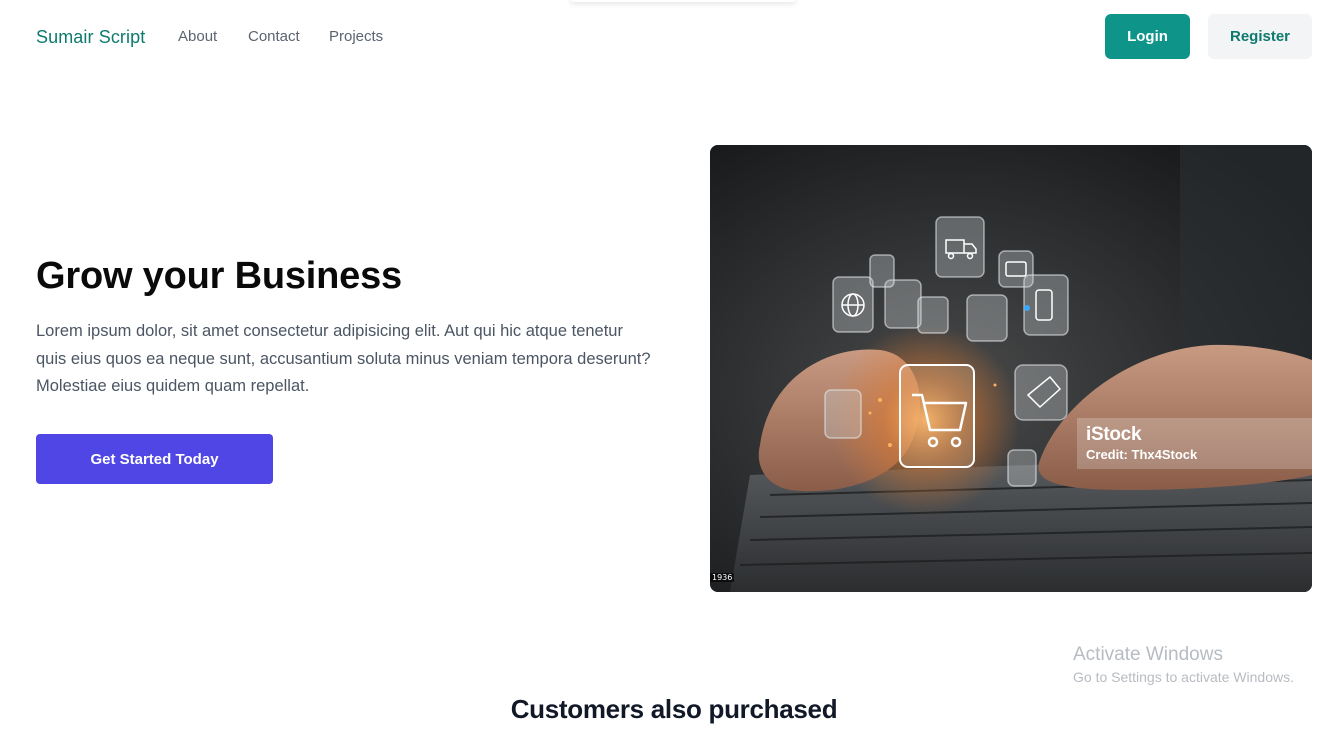 The width and height of the screenshot is (1344, 755). Describe the element at coordinates (219, 276) in the screenshot. I see `hero-title: Grow your Business` at that location.